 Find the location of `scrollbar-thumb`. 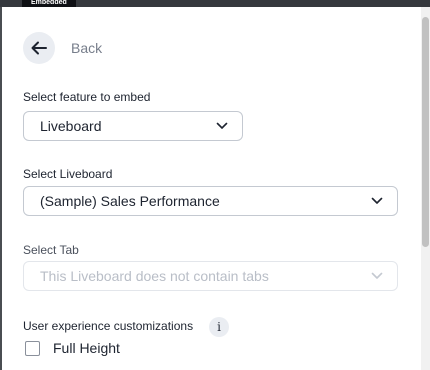

scrollbar-thumb is located at coordinates (425, 132).